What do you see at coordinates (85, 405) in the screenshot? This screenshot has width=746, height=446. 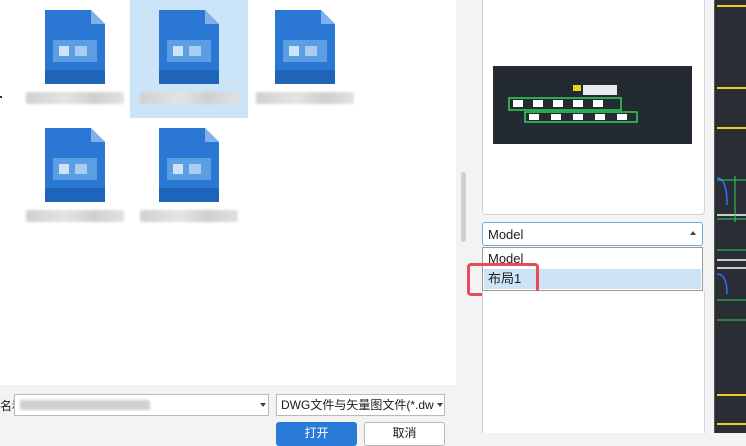 I see `filename-value-redacted` at bounding box center [85, 405].